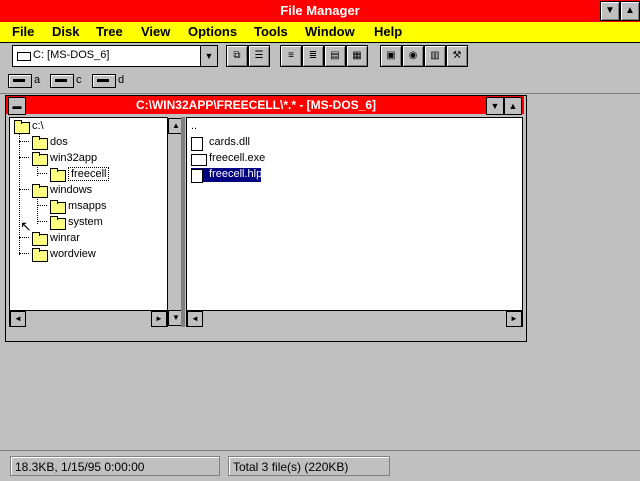 The height and width of the screenshot is (481, 640). I want to click on file-horizontal-scrollbar: ◄ ►, so click(354, 318).